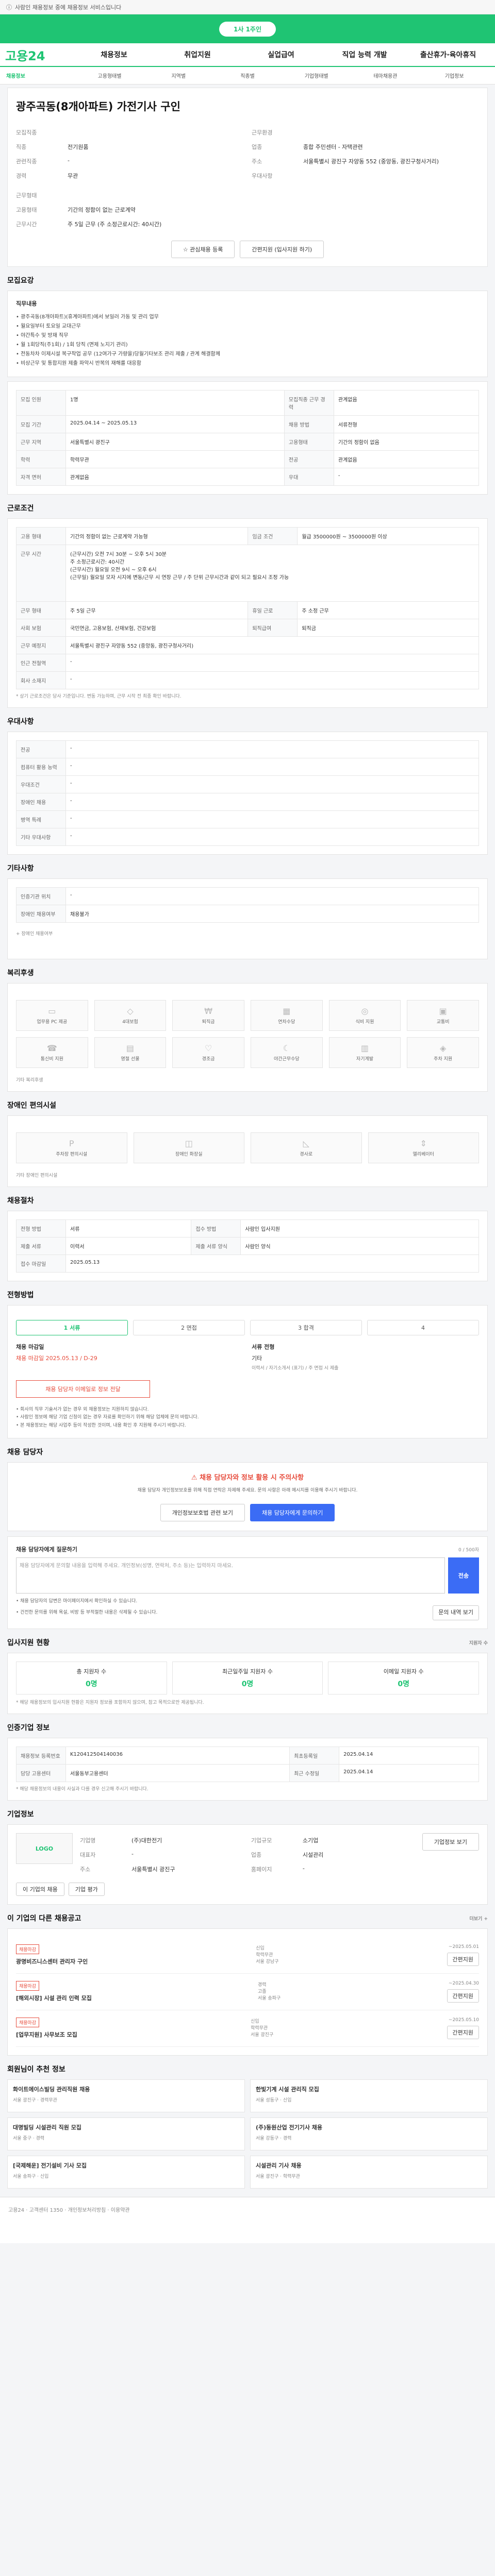 This screenshot has width=495, height=2576. I want to click on gnb-item-support: 취업지원, so click(198, 54).